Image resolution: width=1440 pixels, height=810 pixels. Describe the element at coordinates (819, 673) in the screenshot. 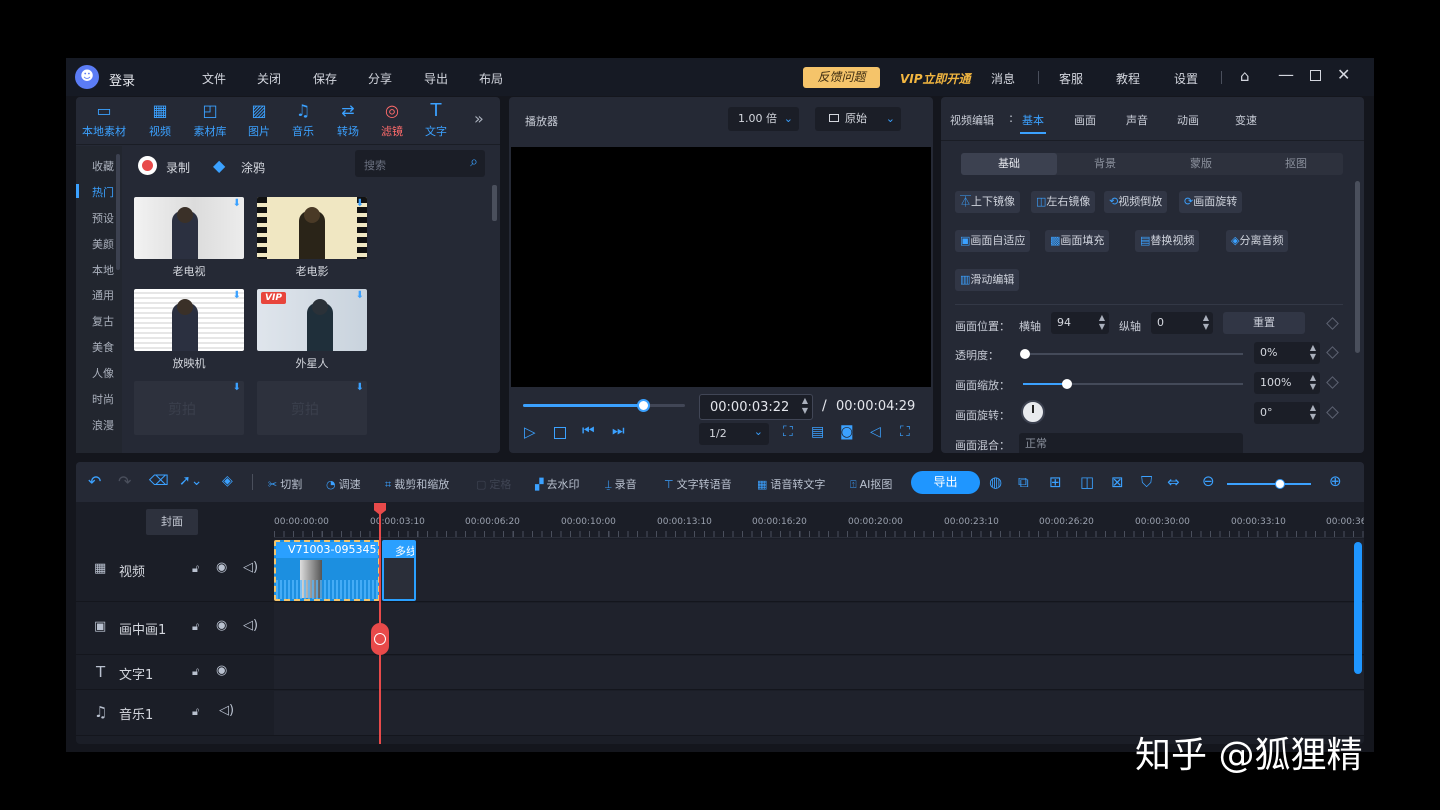

I see `track-text` at that location.